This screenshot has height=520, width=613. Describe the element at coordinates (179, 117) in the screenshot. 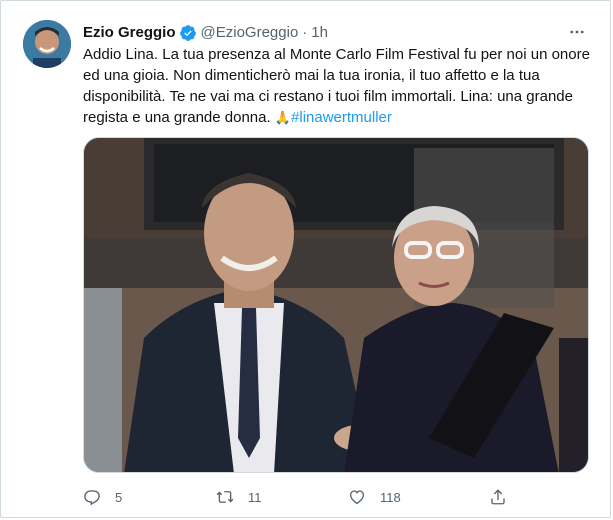

I see `tweet-text-fragment: regista e una grande donna.` at that location.